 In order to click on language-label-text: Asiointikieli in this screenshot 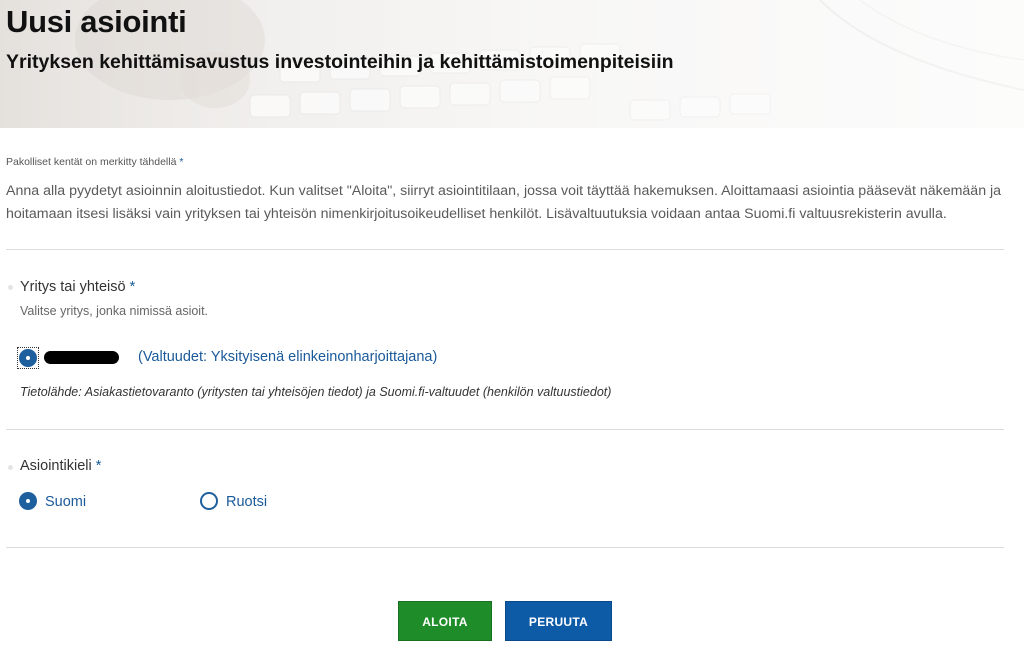, I will do `click(56, 466)`.